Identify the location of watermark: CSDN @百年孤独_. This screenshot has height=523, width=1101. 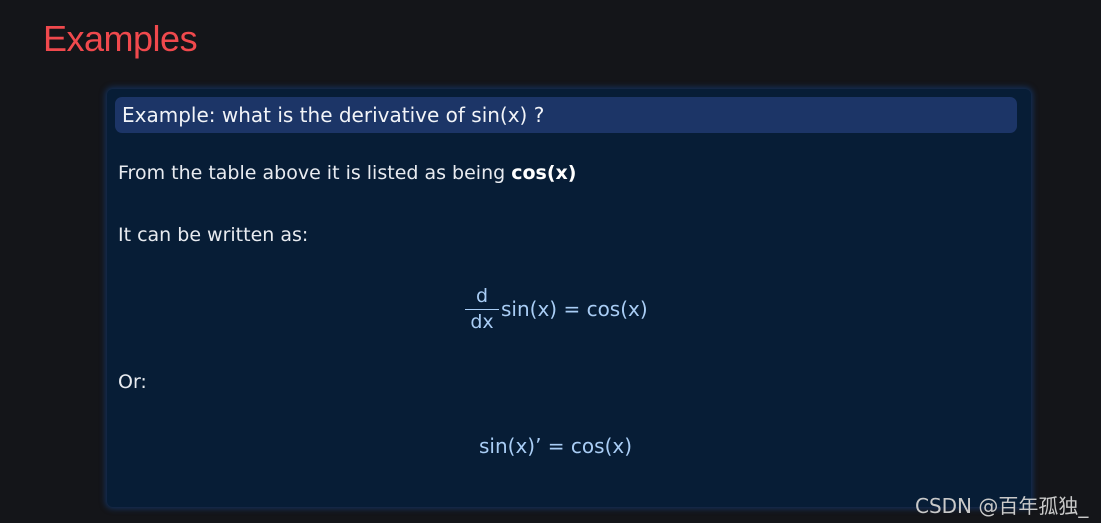
(1002, 506).